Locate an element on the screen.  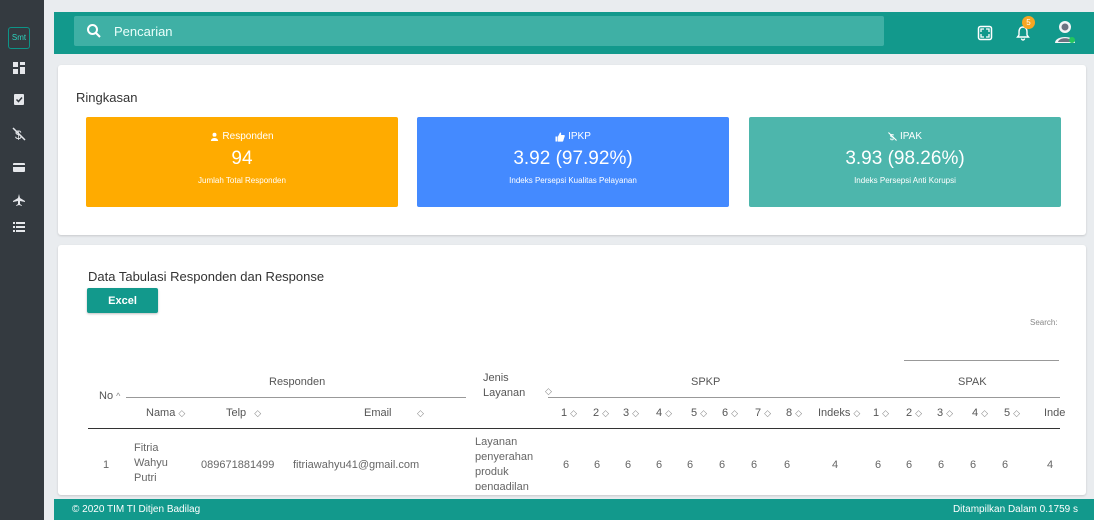
cell-spkp-4: 6 is located at coordinates (659, 465).